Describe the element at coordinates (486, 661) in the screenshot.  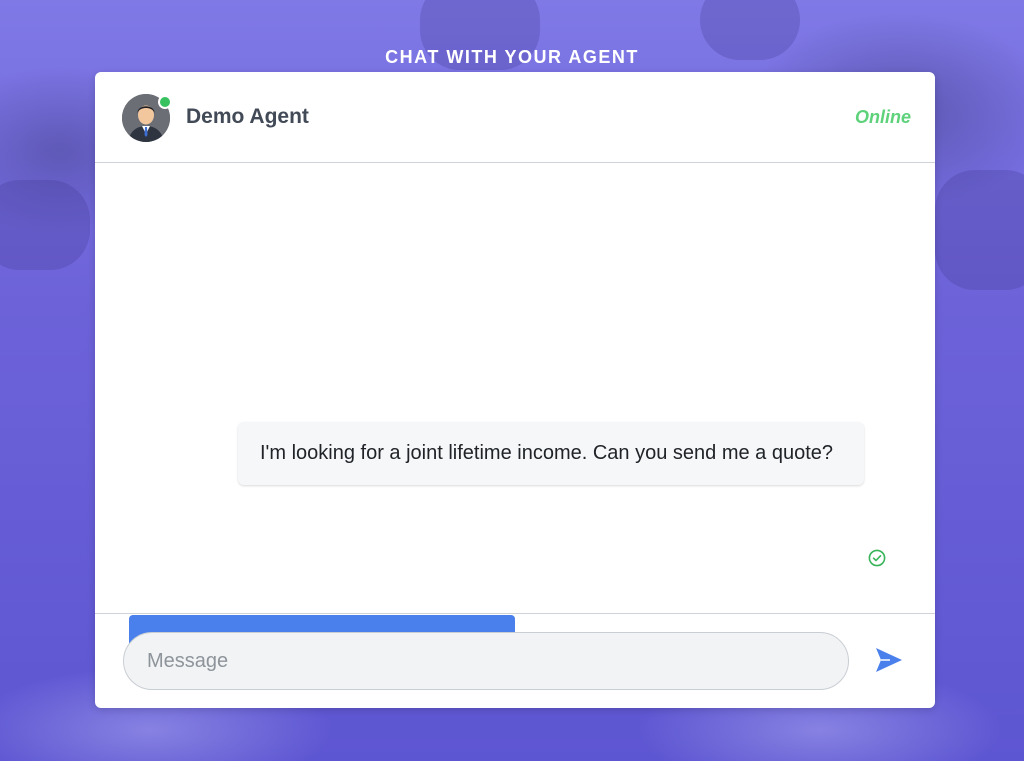
I see `message-input` at that location.